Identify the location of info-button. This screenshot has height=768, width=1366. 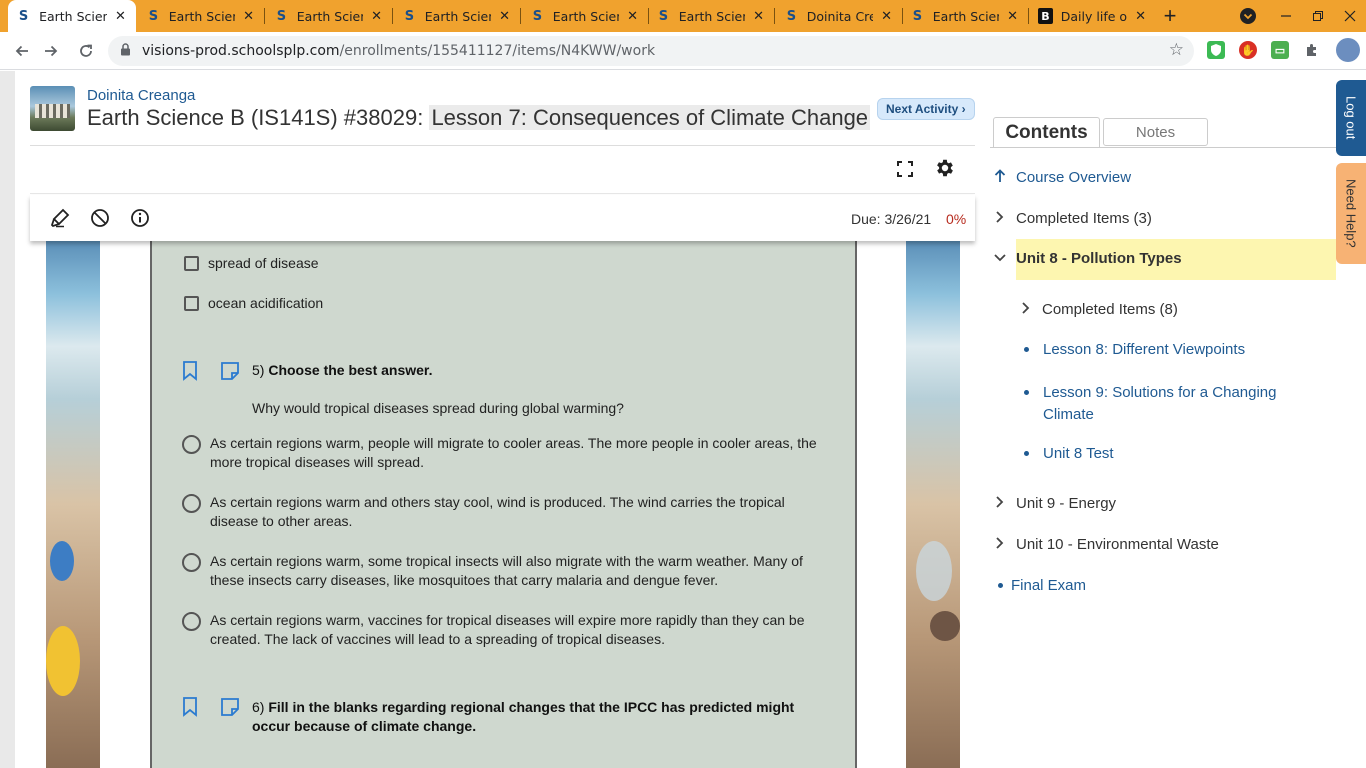
(140, 218).